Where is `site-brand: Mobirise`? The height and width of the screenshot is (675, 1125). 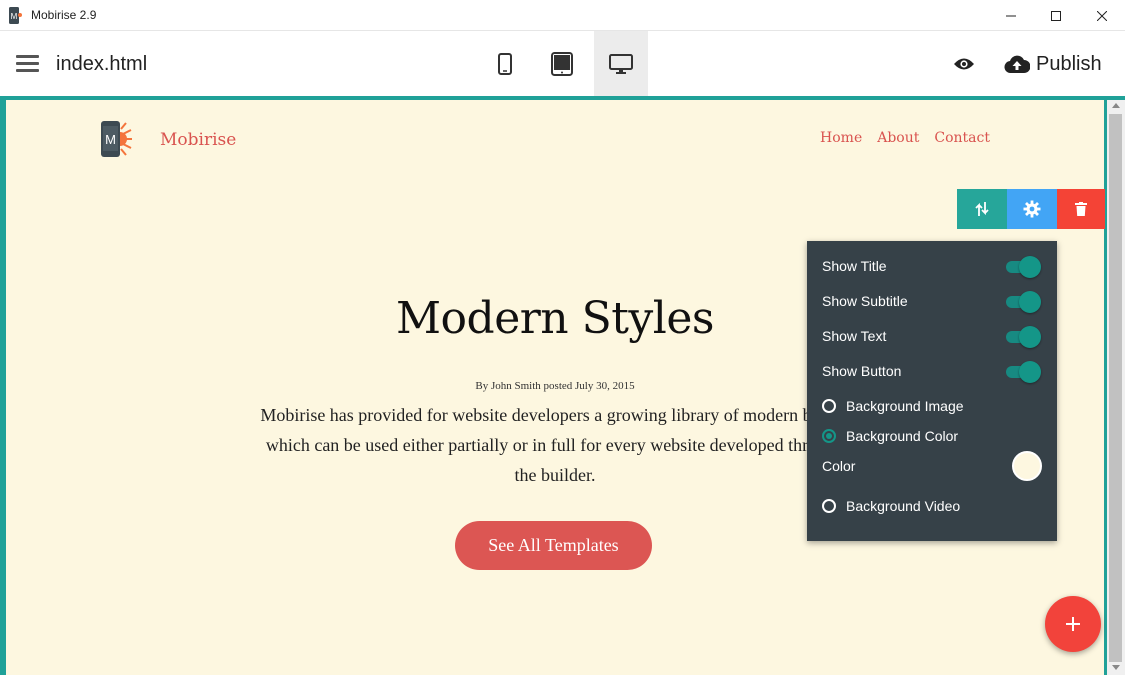
site-brand: Mobirise is located at coordinates (198, 140).